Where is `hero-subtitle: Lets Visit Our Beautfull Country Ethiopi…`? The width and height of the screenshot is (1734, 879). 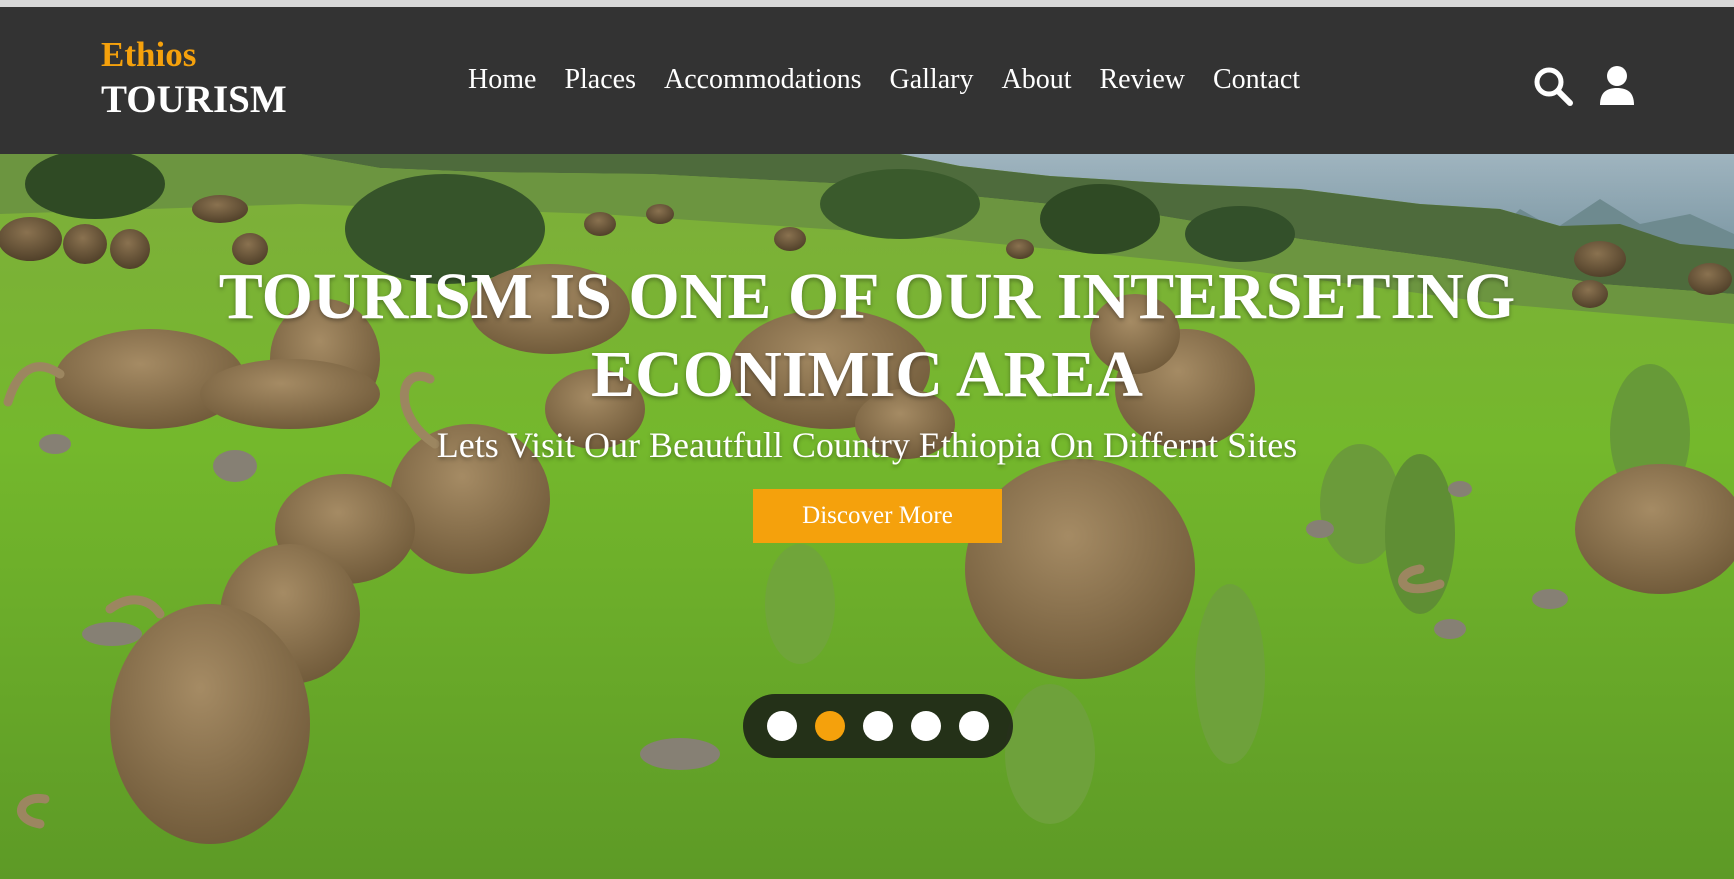
hero-subtitle: Lets Visit Our Beautfull Country Ethiopi… is located at coordinates (867, 445).